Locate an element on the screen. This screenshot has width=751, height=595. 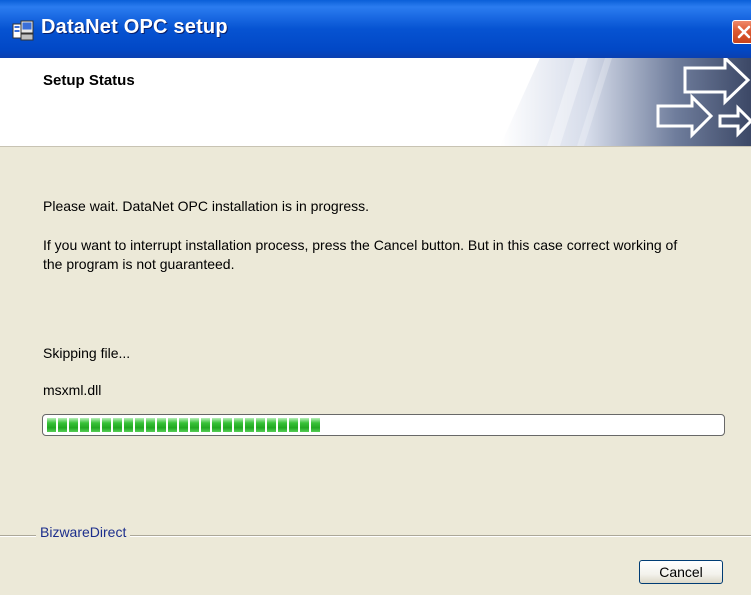
setup-icon is located at coordinates (23, 31).